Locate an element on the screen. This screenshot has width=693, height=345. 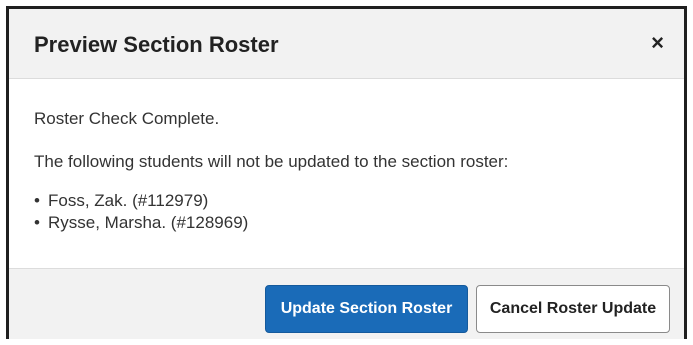
student-name: Rysse, Marsha. (#128969) is located at coordinates (148, 222).